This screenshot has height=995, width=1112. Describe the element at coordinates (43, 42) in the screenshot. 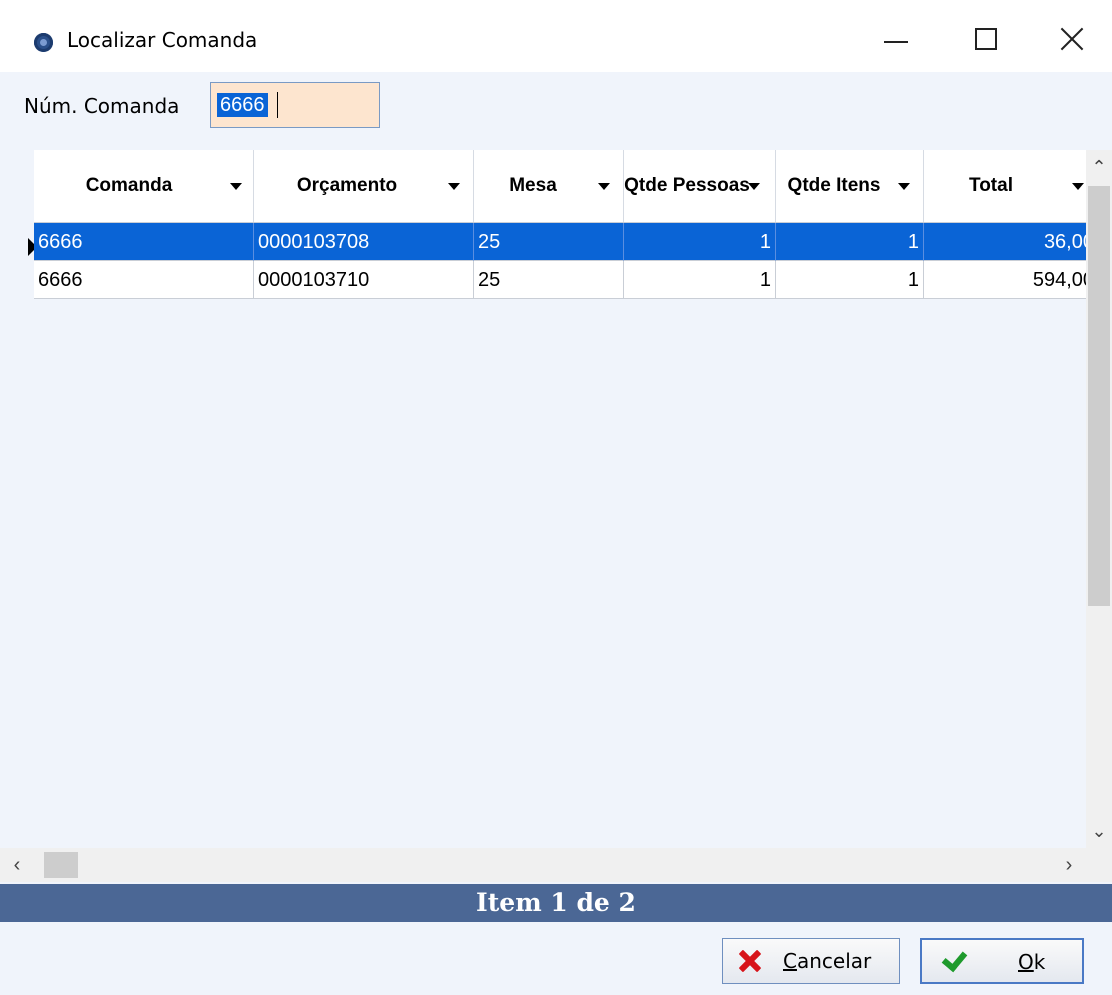

I see `app-icon` at that location.